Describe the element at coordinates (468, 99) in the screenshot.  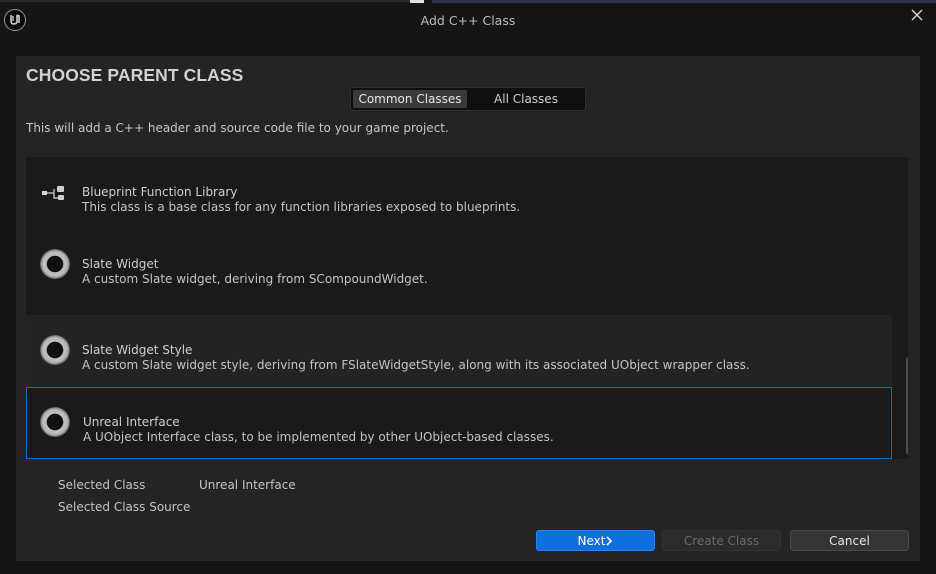
I see `class-filter-tabs: Common Classes All Classes` at that location.